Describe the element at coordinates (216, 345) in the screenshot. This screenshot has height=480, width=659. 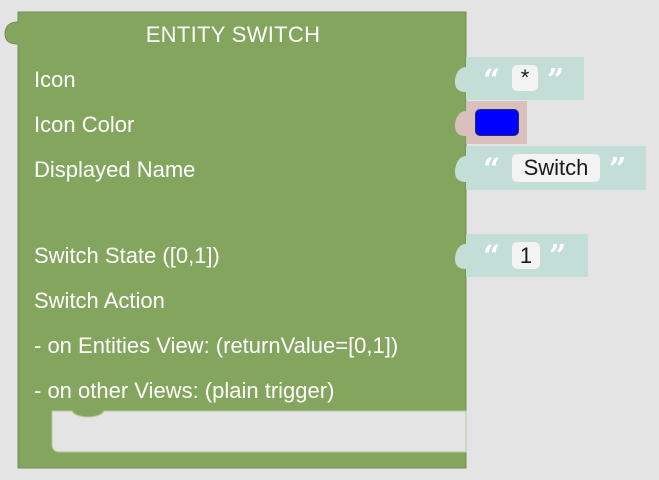
I see `on-entities-view-label: - on Entities View: (returnValue=[0,1])` at that location.